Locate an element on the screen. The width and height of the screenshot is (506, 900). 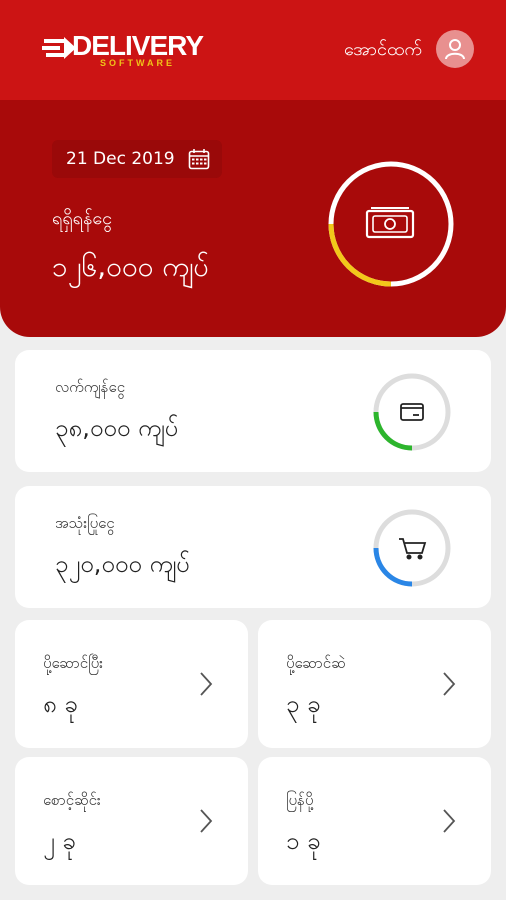
app-header: DELIVERY SOFTWARE အောင်ထက် is located at coordinates (253, 50).